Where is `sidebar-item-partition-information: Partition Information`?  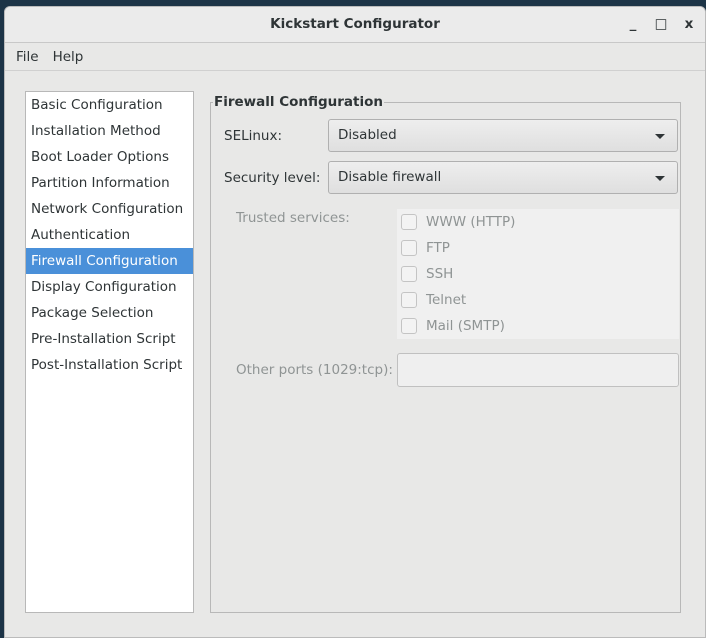 sidebar-item-partition-information: Partition Information is located at coordinates (109, 183).